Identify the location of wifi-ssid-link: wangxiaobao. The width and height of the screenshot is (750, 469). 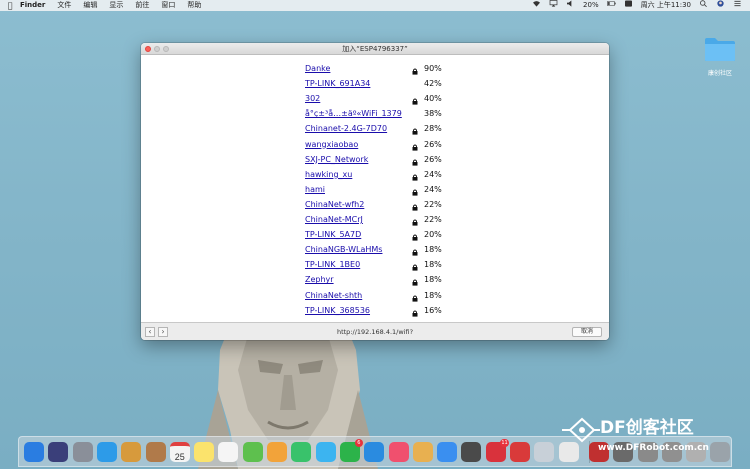
(331, 144).